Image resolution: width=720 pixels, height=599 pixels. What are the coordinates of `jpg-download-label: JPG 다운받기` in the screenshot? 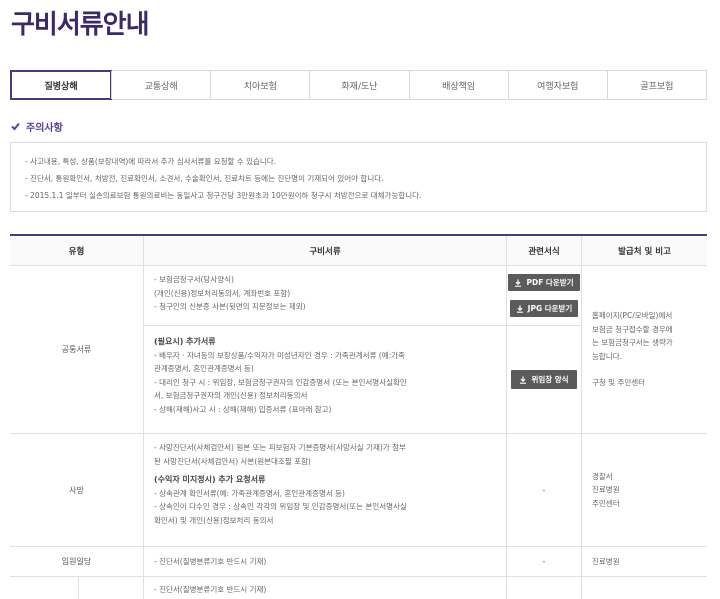 It's located at (550, 308).